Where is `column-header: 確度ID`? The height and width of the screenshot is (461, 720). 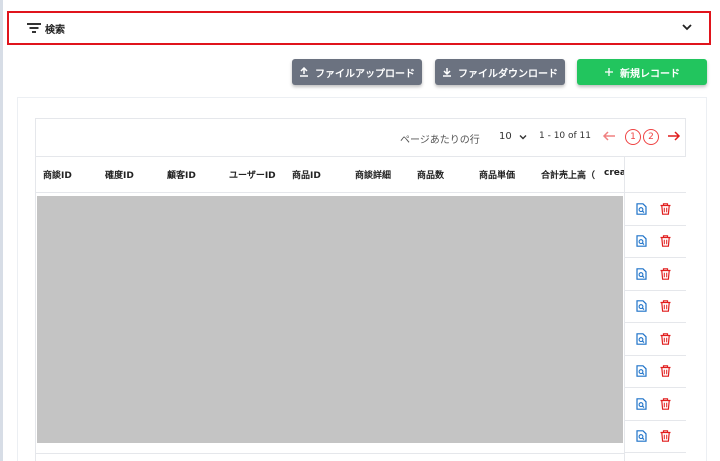
column-header: 確度ID is located at coordinates (119, 174).